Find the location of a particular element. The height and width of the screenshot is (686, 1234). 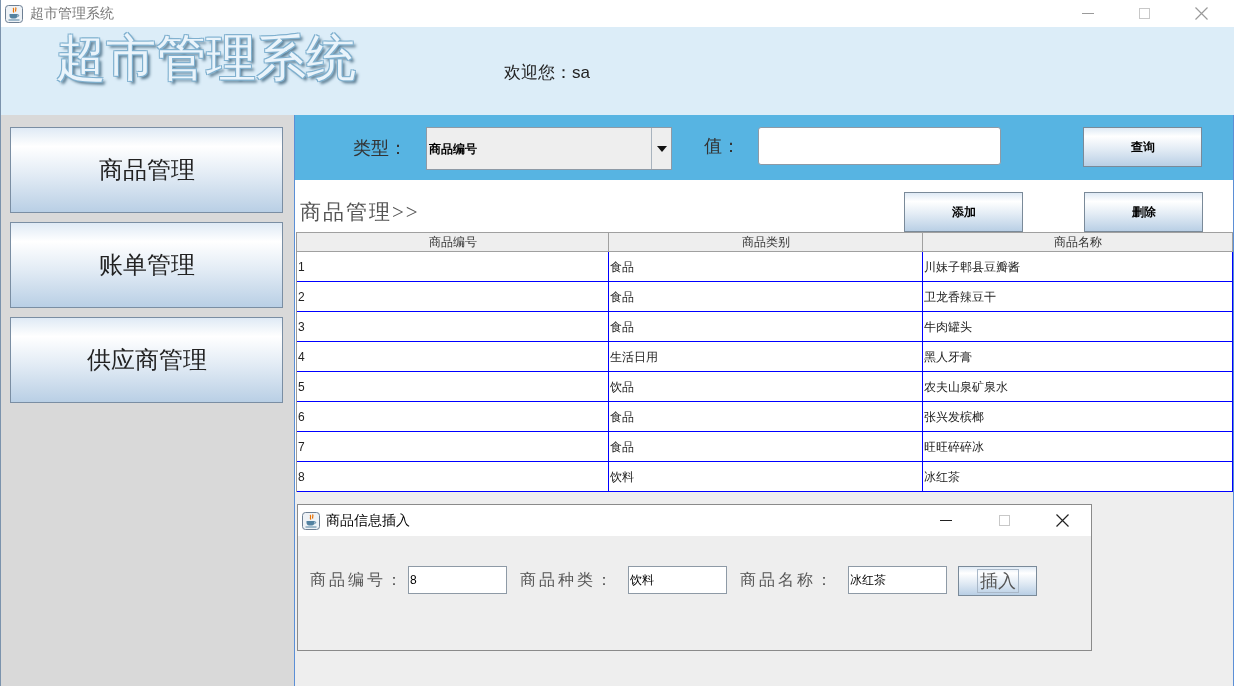

table-cell: 1 is located at coordinates (453, 267).